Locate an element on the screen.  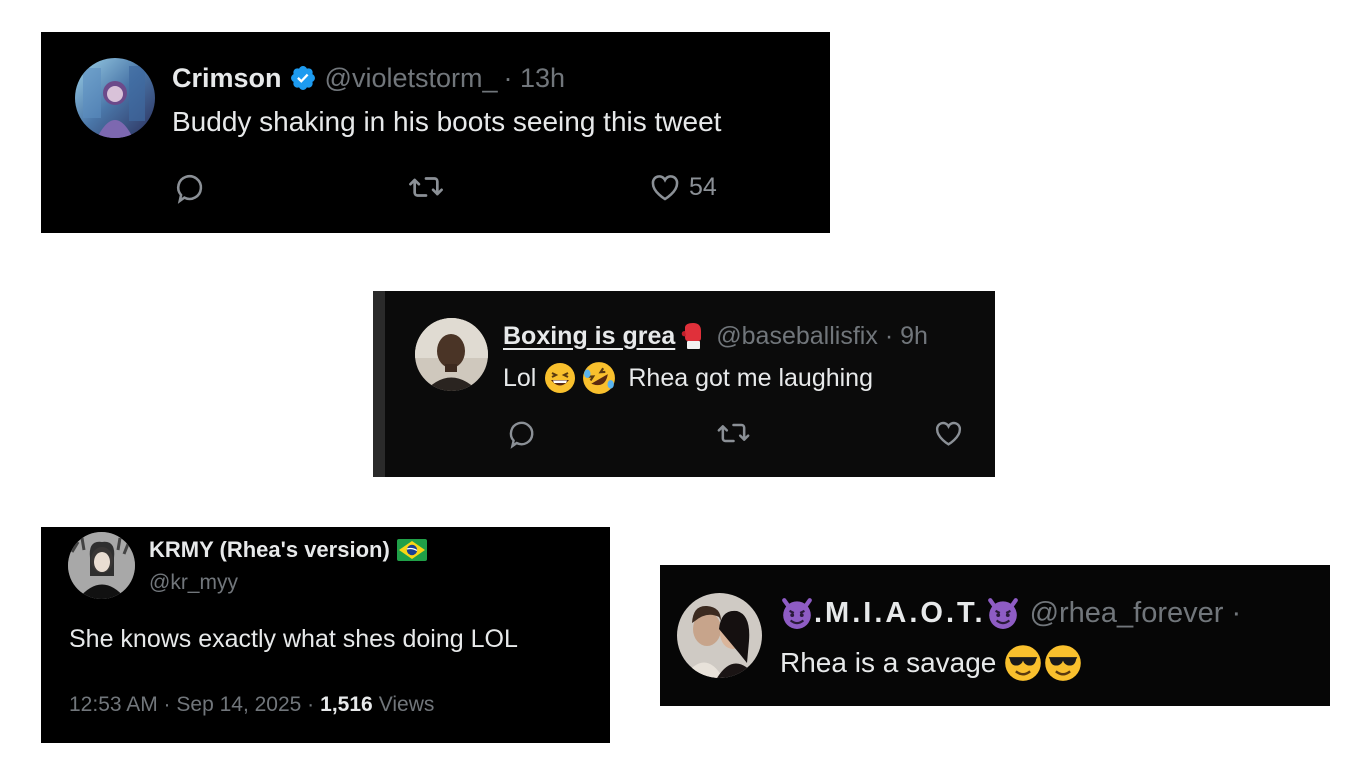
tweet-text-end: Rhea got me laughing is located at coordinates (750, 377).